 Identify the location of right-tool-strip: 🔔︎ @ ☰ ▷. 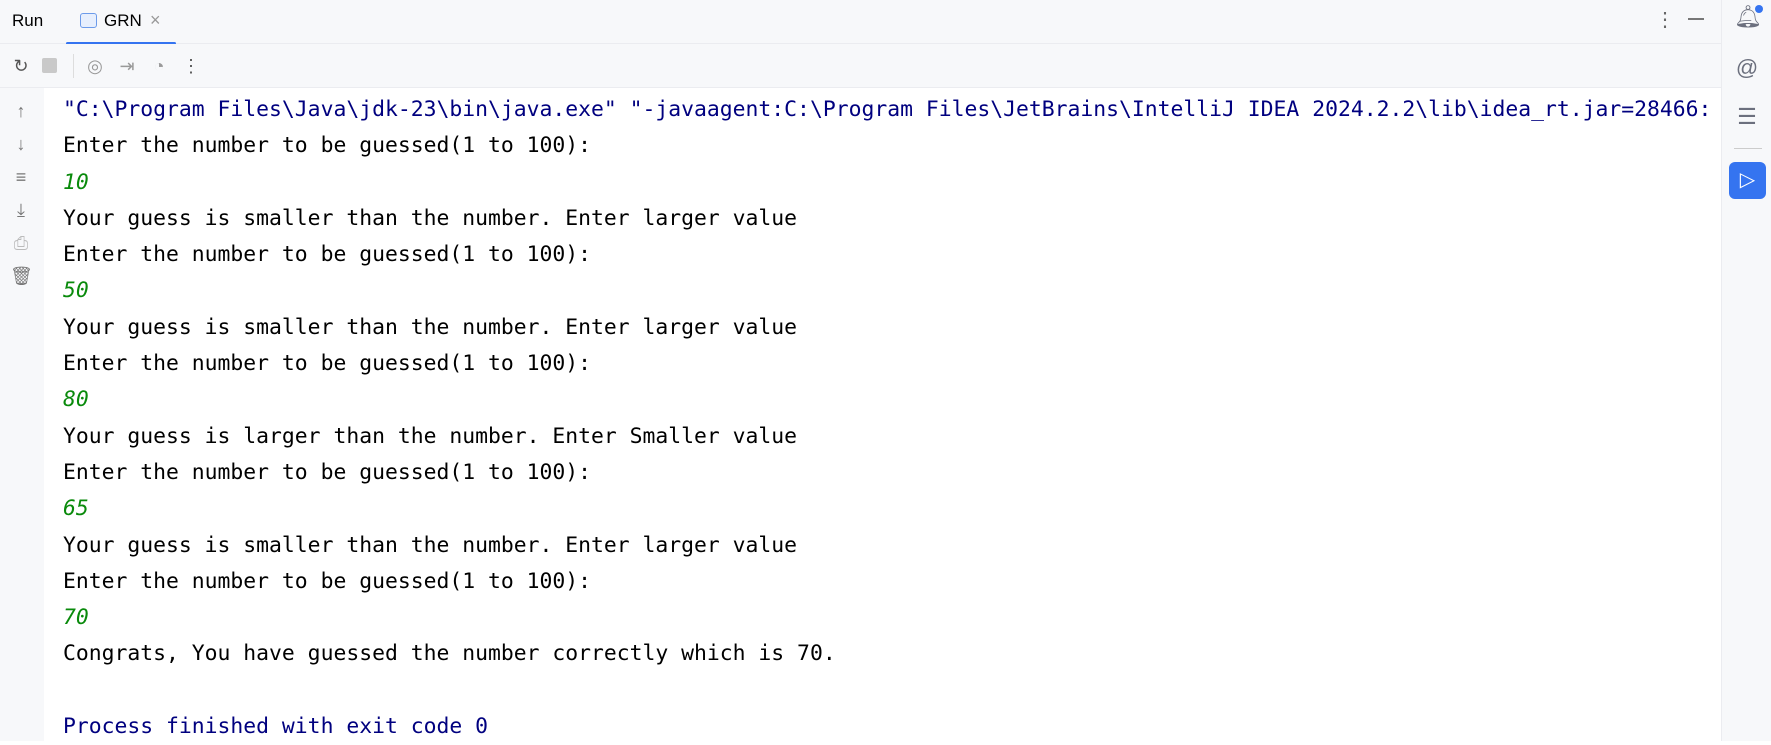
(1746, 370).